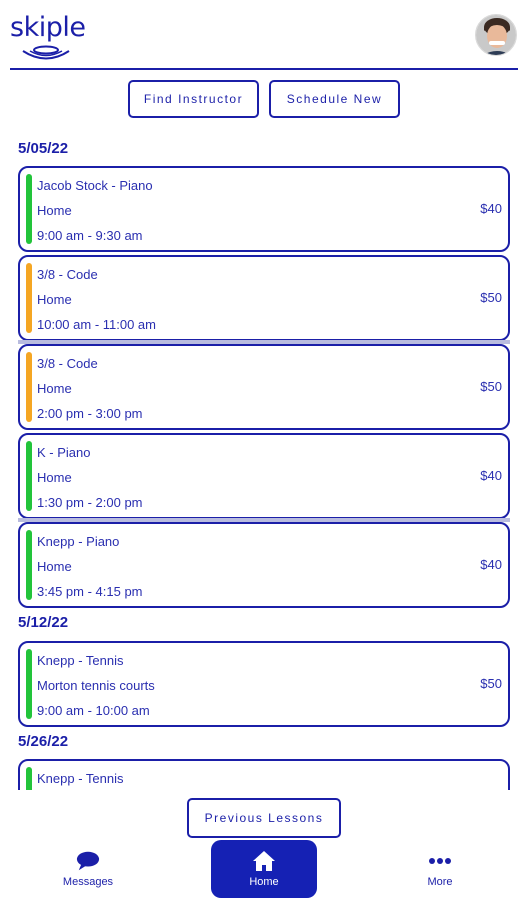 The image size is (527, 900). Describe the element at coordinates (96, 324) in the screenshot. I see `lesson-time: 10:00 am - 11:00 am` at that location.